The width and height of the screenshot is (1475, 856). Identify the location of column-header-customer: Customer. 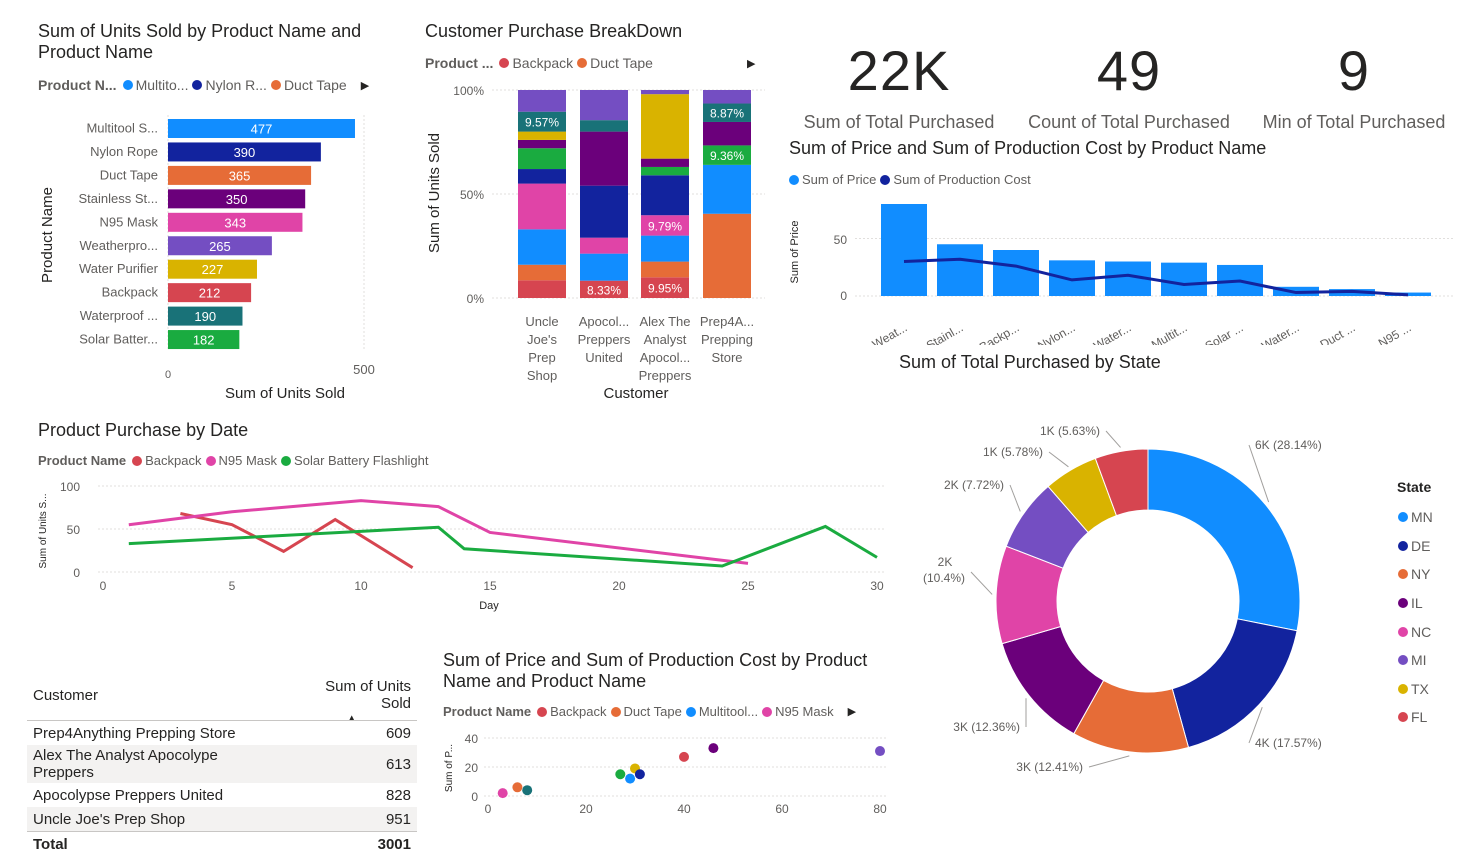
(156, 698).